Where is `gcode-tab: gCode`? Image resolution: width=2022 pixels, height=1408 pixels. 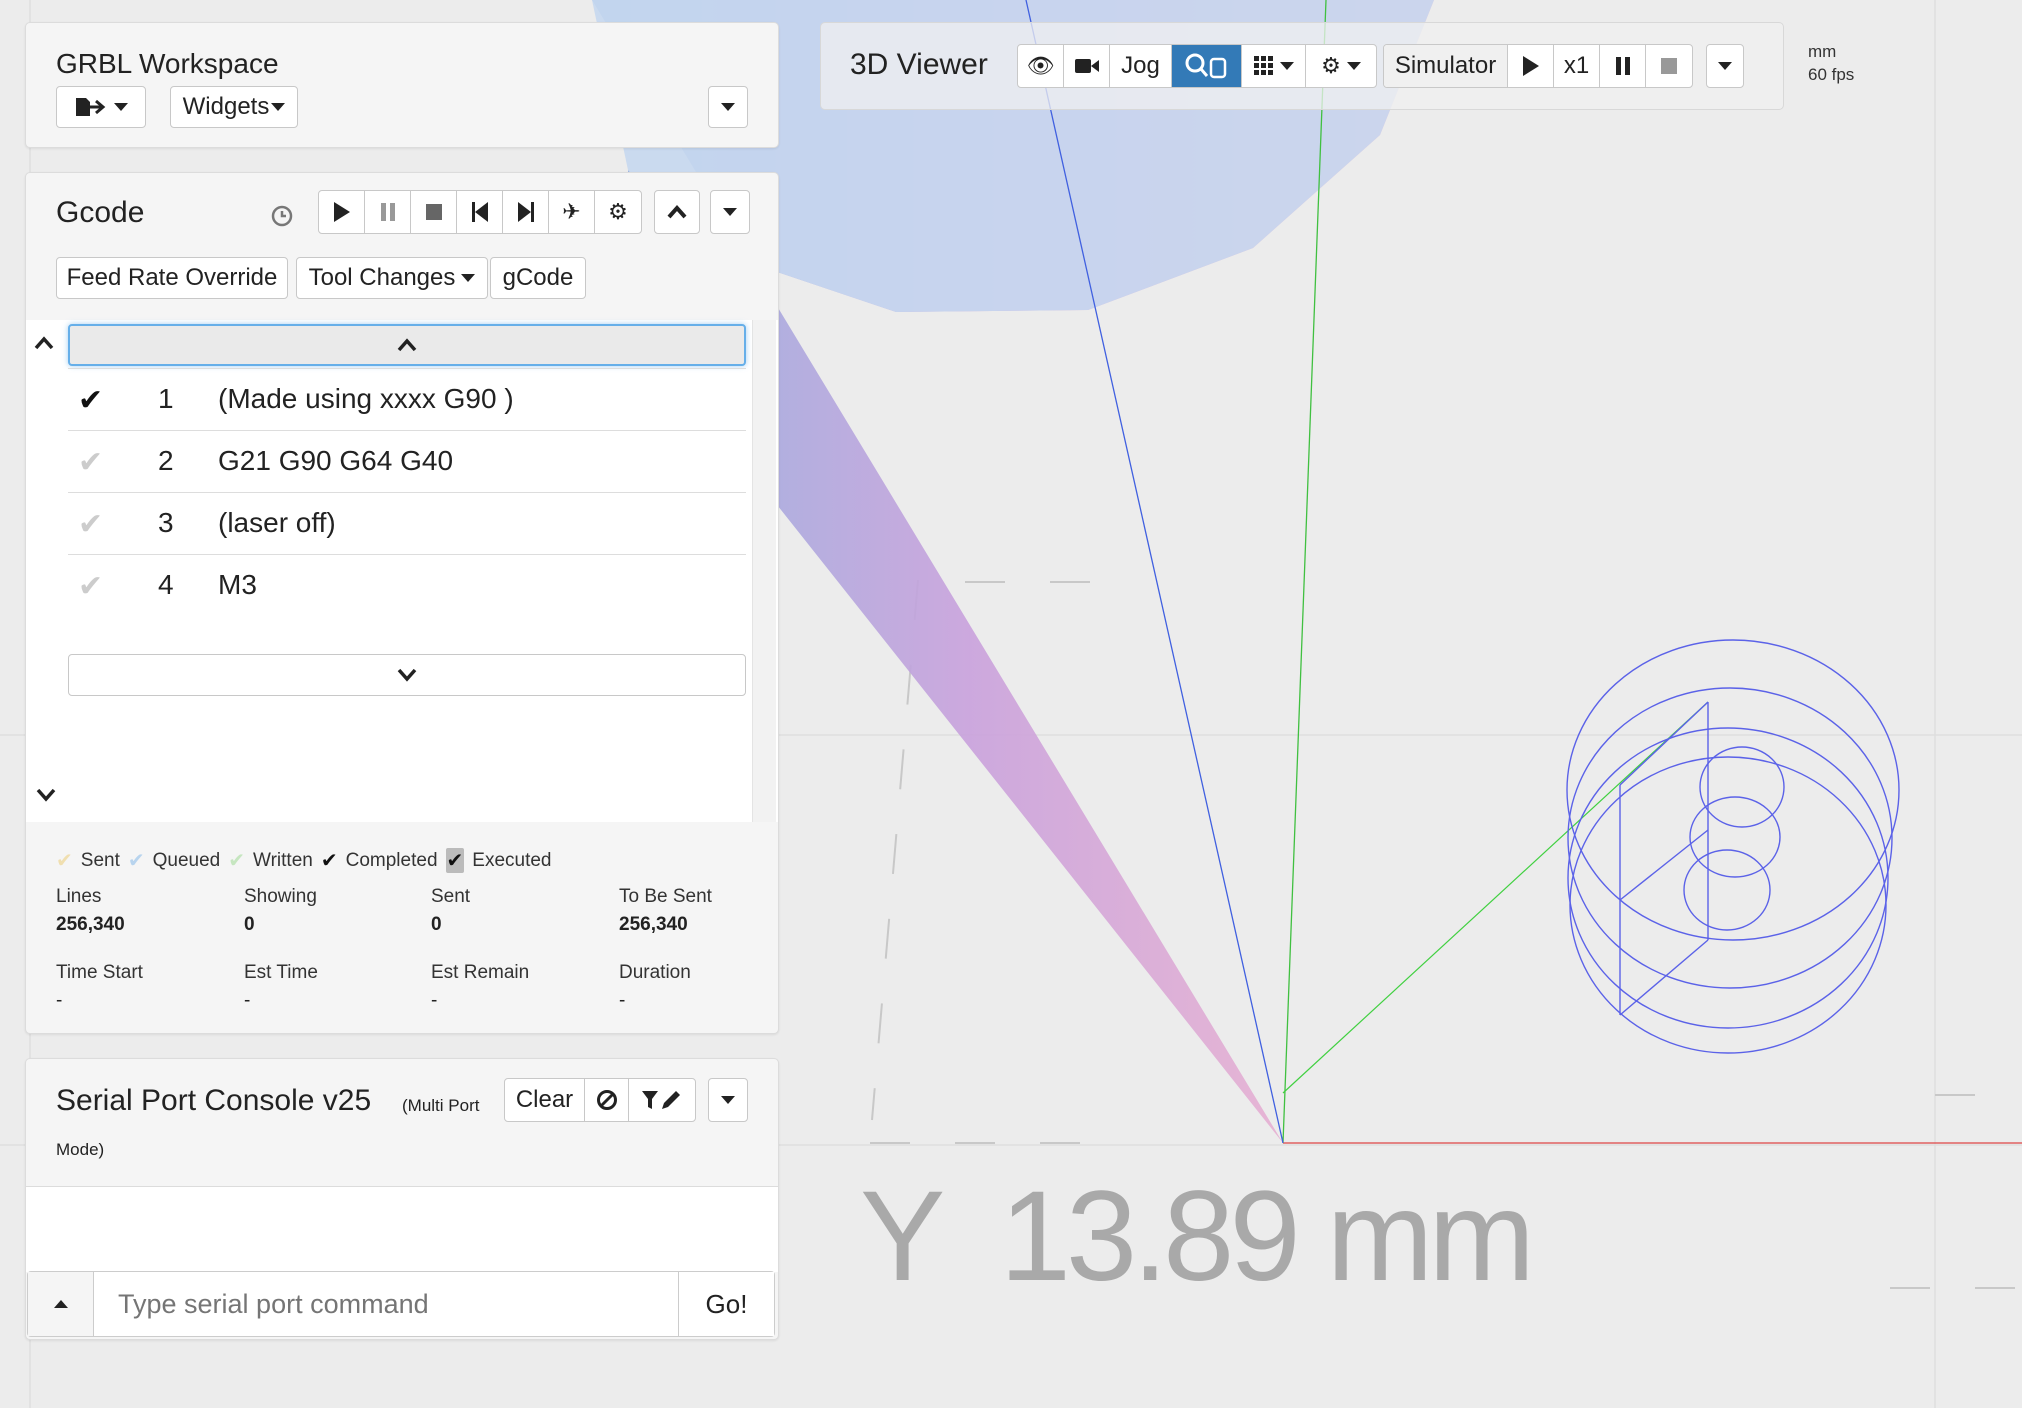 gcode-tab: gCode is located at coordinates (538, 278).